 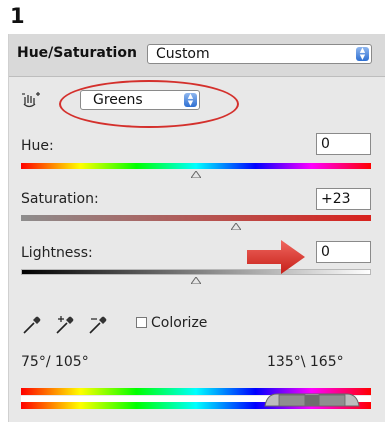 What do you see at coordinates (32, 325) in the screenshot?
I see `eyedropper-icon` at bounding box center [32, 325].